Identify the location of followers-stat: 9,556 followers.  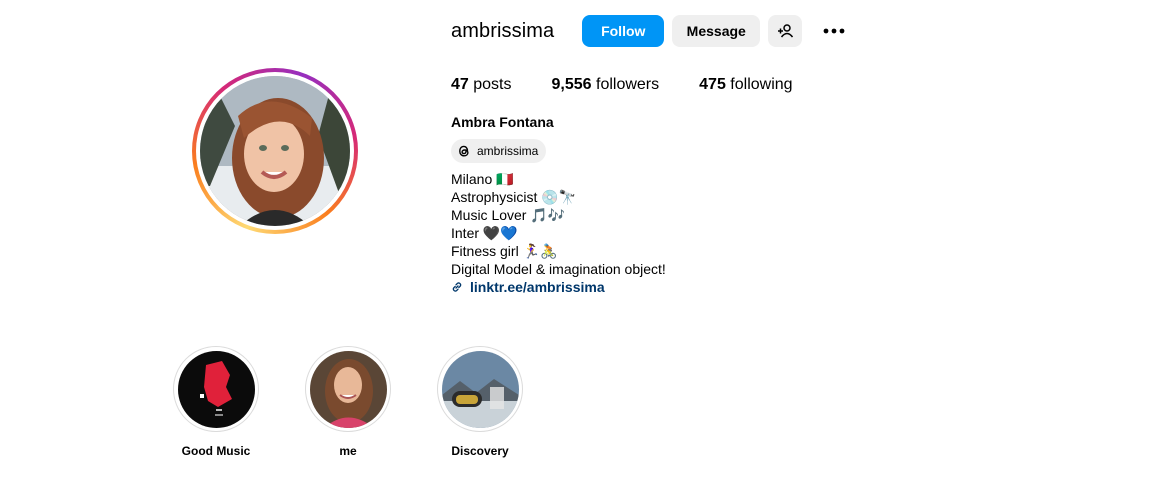
(606, 85).